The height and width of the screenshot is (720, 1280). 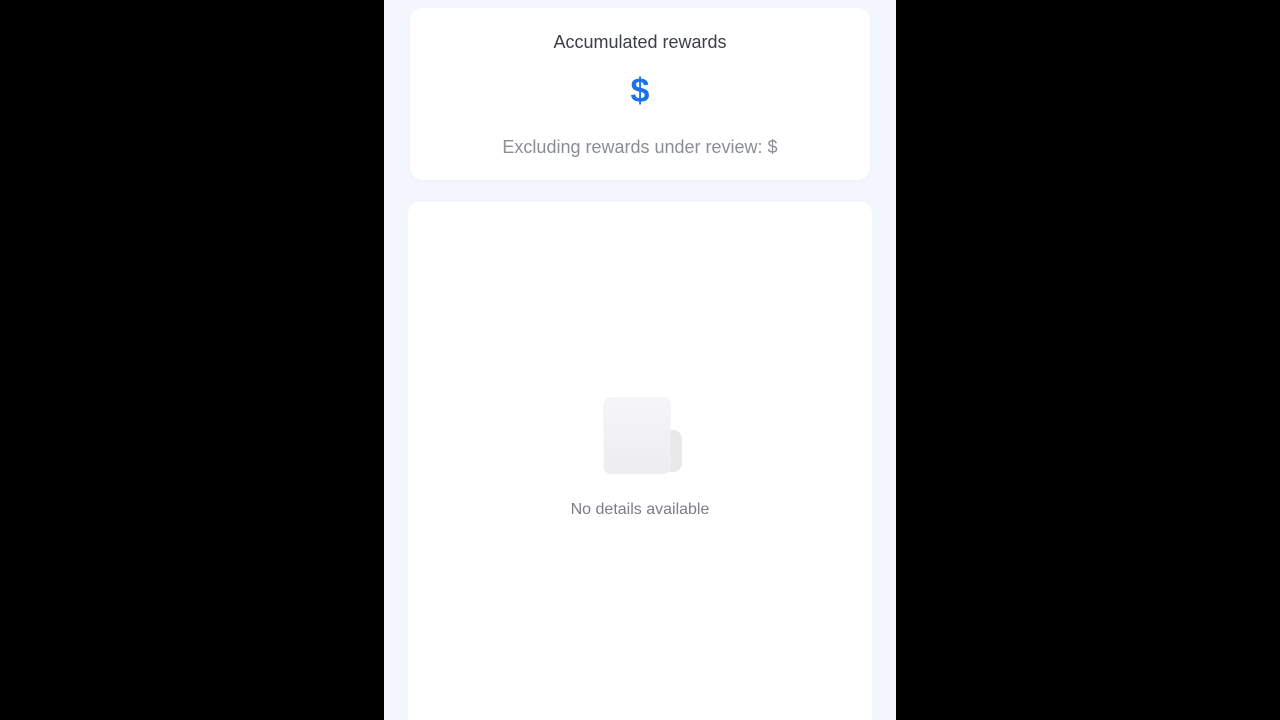 I want to click on rewards-amount: $, so click(x=640, y=91).